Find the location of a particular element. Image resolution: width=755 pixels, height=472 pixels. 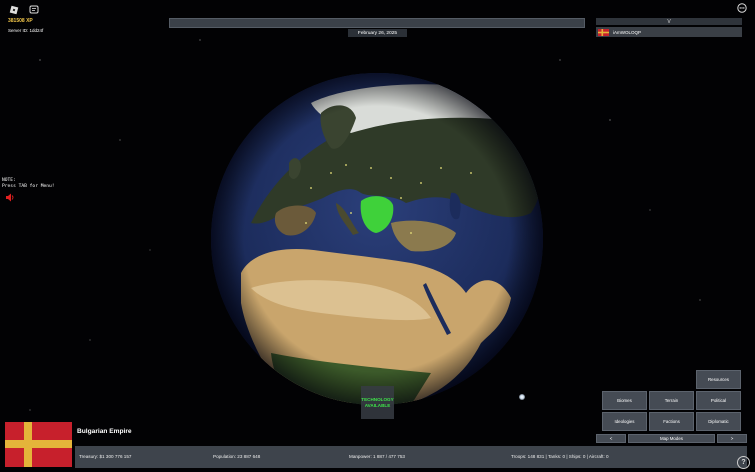

menu-settings-icon is located at coordinates (742, 8).